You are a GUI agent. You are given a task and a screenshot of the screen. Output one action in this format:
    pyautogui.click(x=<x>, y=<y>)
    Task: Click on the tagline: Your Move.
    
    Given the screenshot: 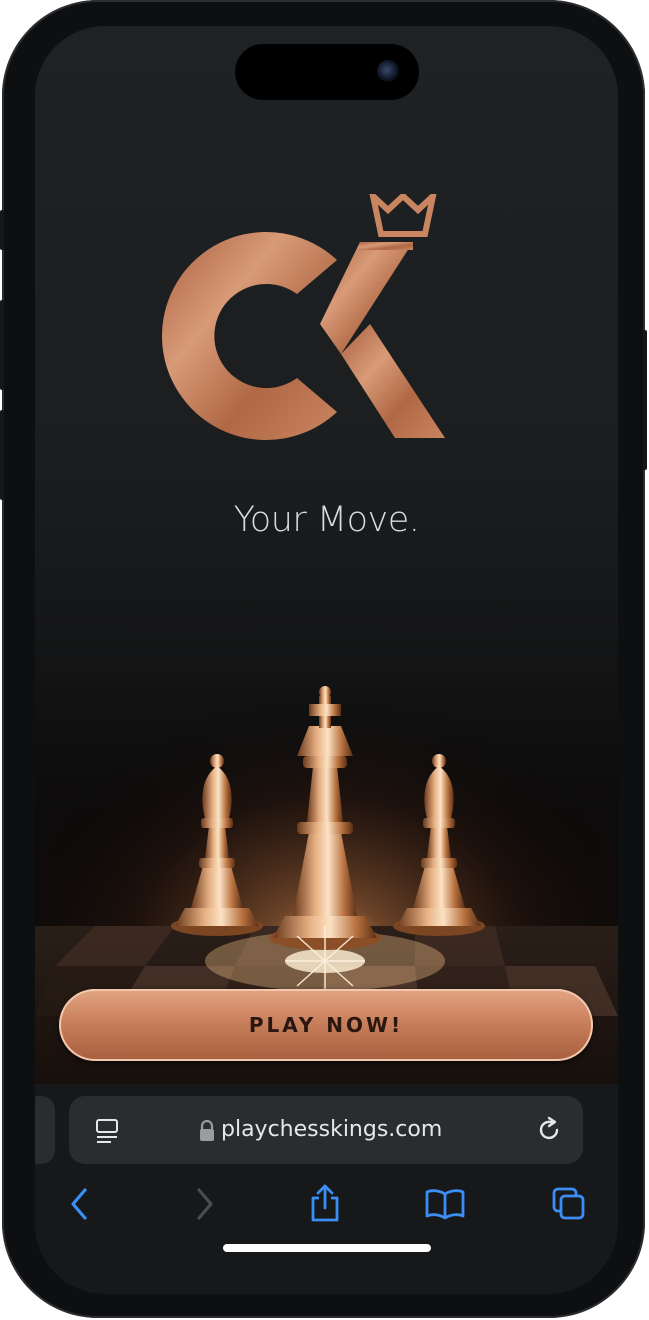 What is the action you would take?
    pyautogui.click(x=326, y=520)
    